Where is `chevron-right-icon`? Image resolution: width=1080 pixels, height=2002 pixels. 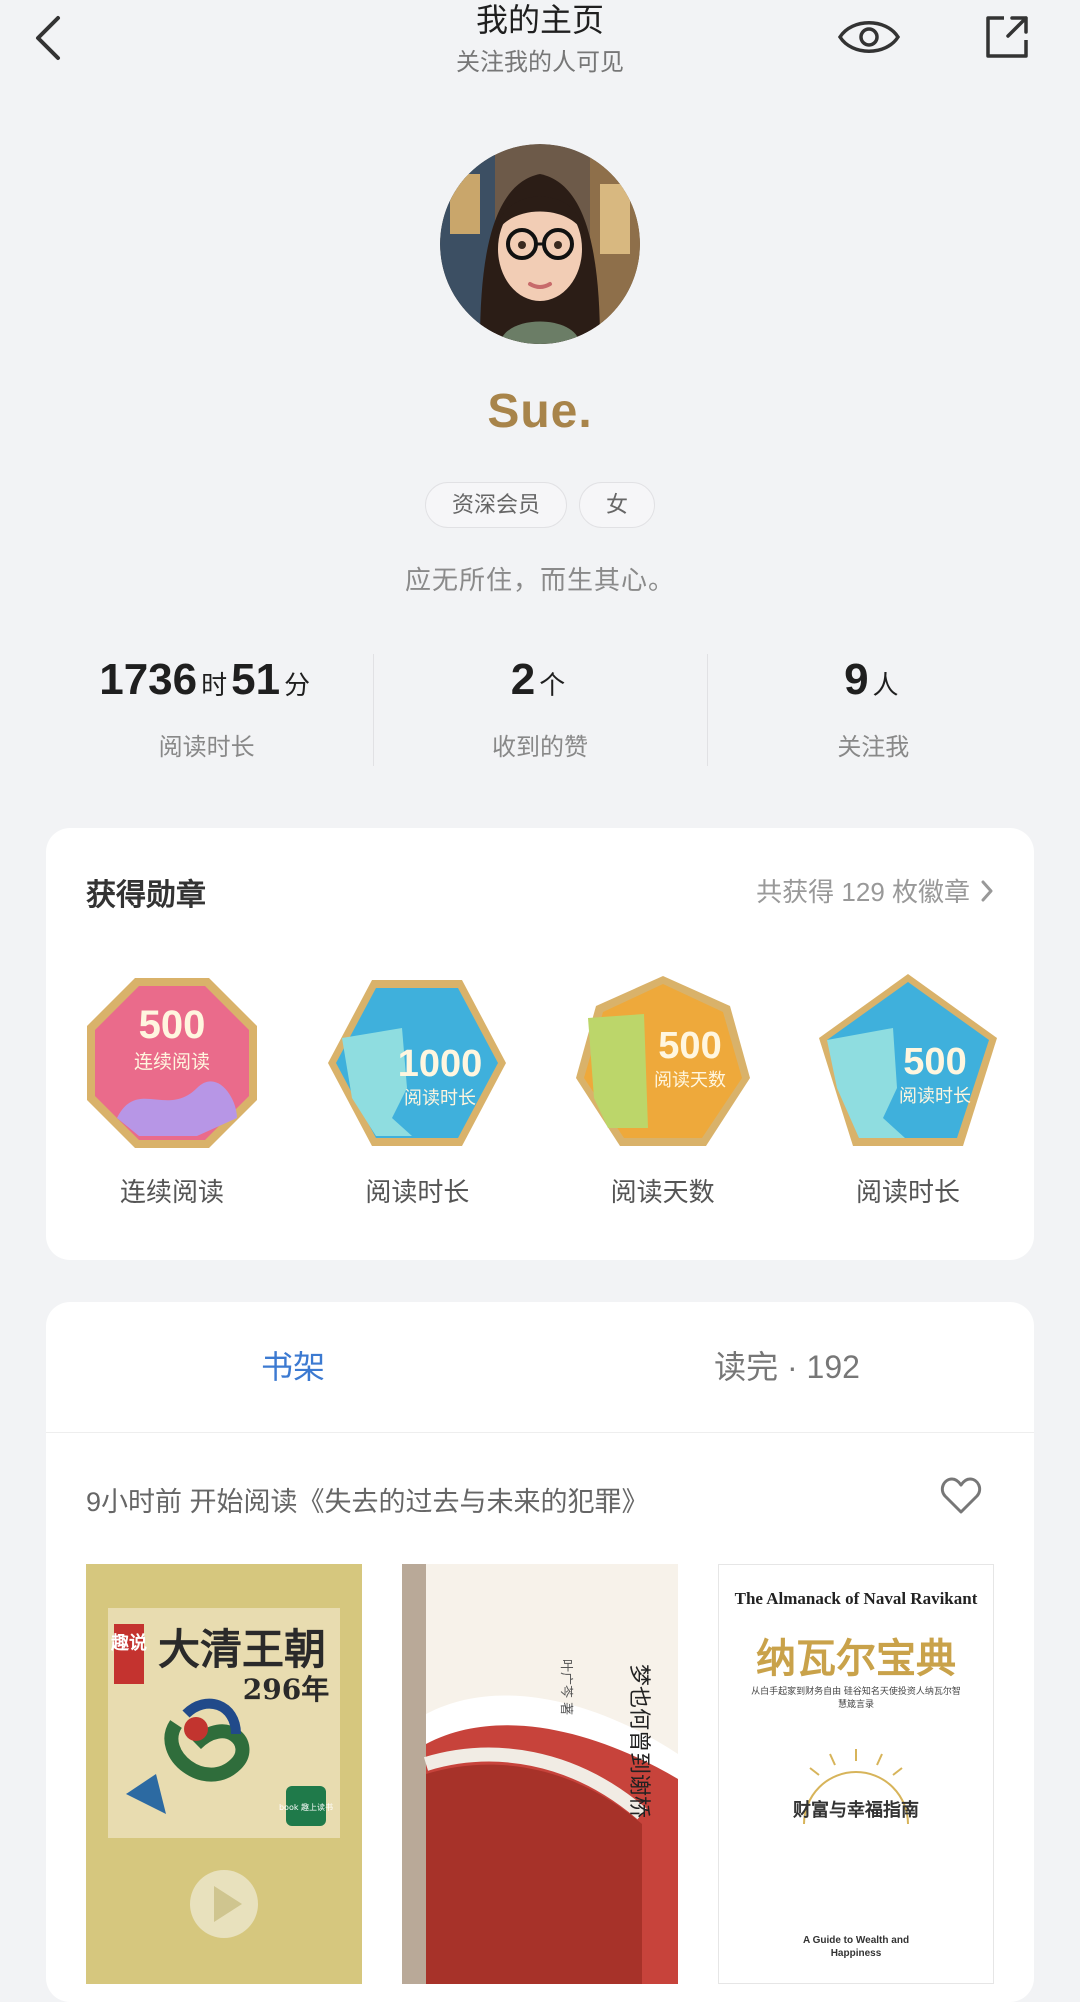
chevron-right-icon is located at coordinates (987, 890).